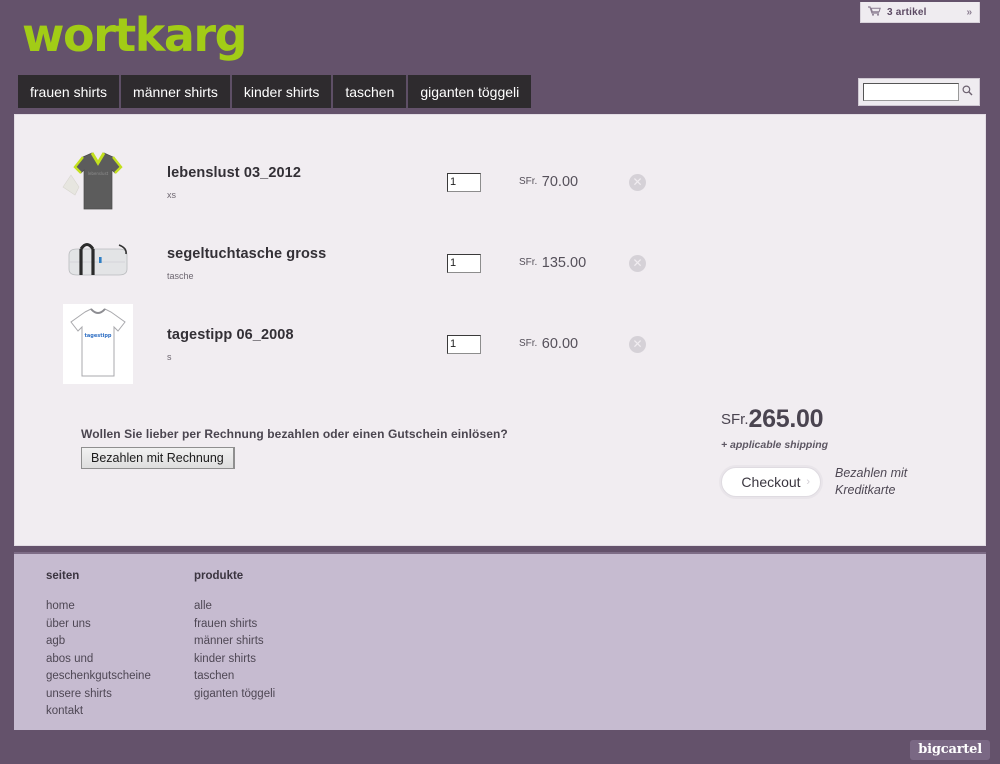  I want to click on shipping-note: + applicable shipping, so click(775, 445).